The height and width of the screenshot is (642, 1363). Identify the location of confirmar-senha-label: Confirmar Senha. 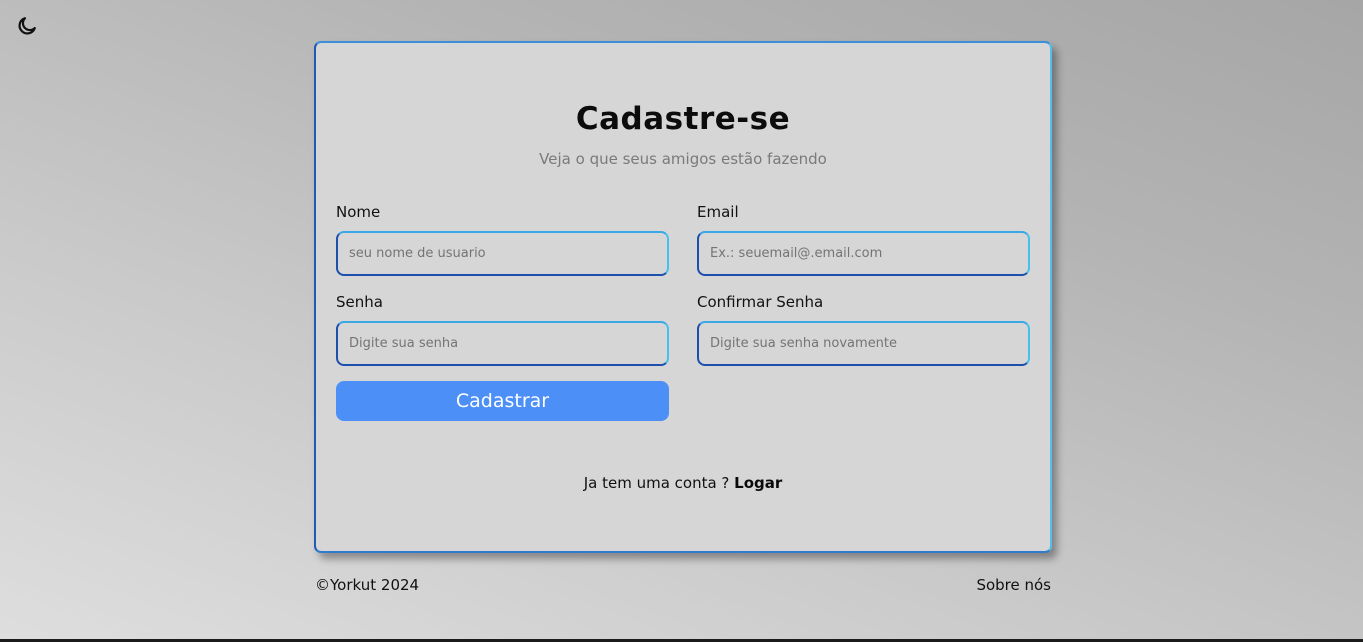
(760, 302).